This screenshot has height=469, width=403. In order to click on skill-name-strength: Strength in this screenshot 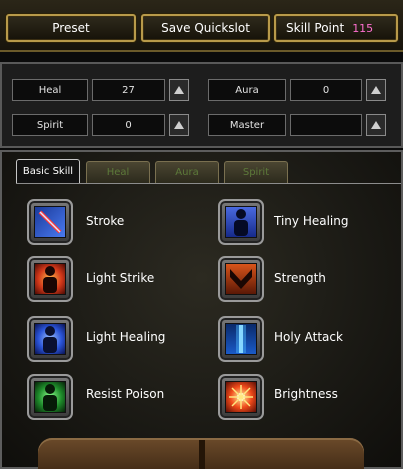, I will do `click(300, 278)`.